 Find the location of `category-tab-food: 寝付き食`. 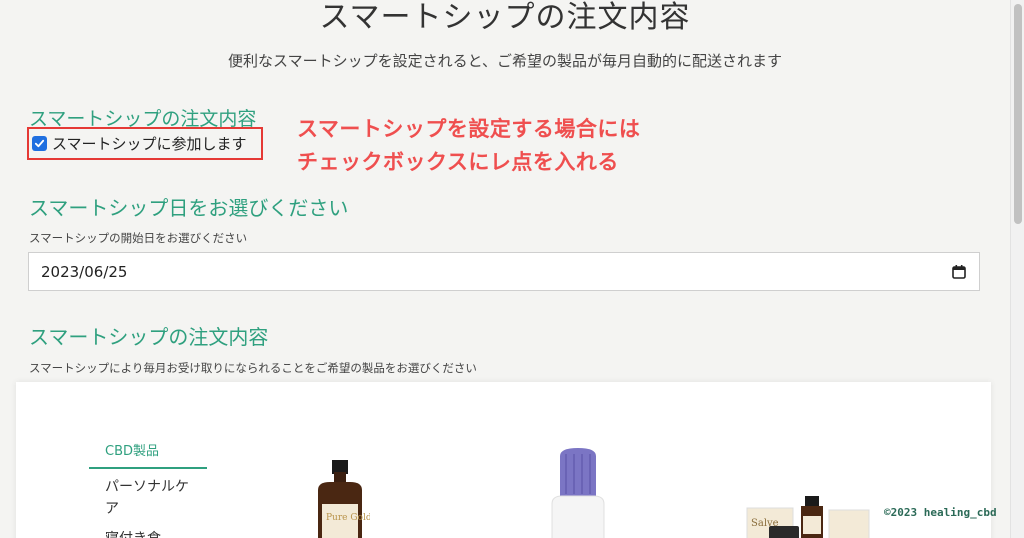

category-tab-food: 寝付き食 is located at coordinates (133, 533).